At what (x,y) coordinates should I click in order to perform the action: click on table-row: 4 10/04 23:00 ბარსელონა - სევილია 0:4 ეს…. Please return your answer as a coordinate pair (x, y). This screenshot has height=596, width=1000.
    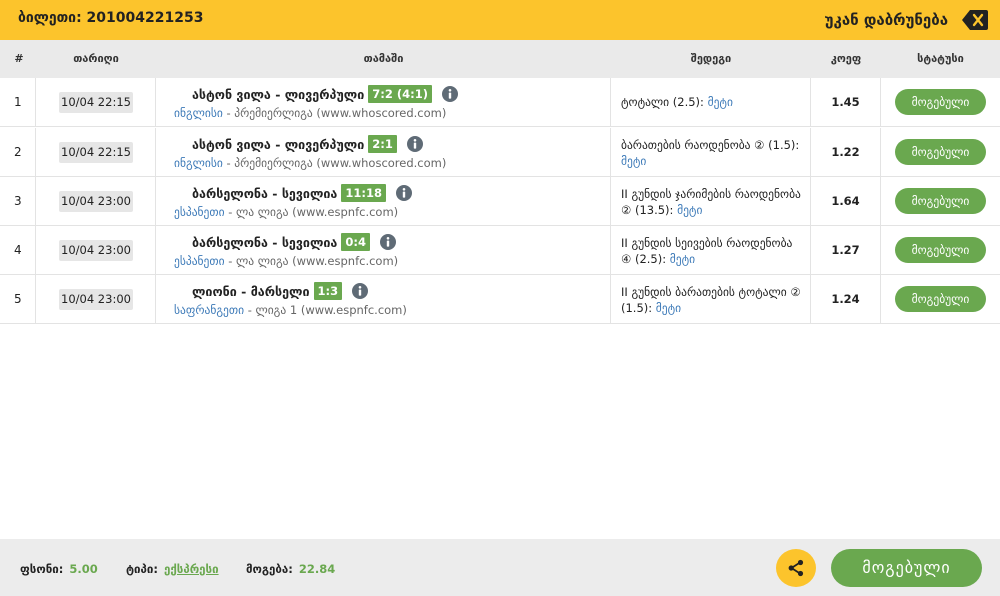
    Looking at the image, I should click on (500, 250).